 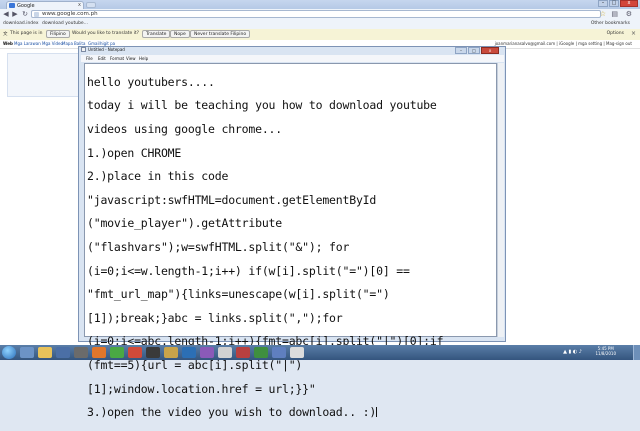 I want to click on text-caret, so click(x=377, y=412).